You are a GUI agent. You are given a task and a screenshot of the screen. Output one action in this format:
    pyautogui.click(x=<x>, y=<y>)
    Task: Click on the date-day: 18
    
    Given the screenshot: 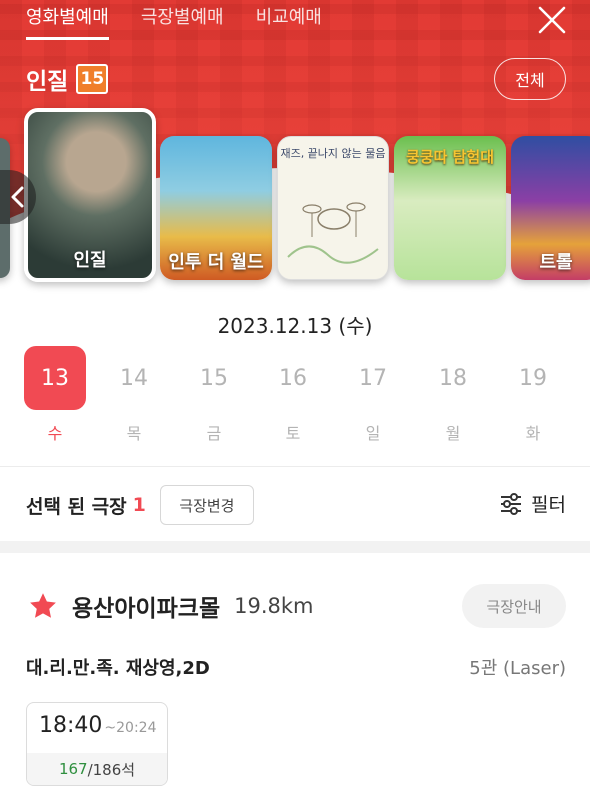 What is the action you would take?
    pyautogui.click(x=453, y=378)
    